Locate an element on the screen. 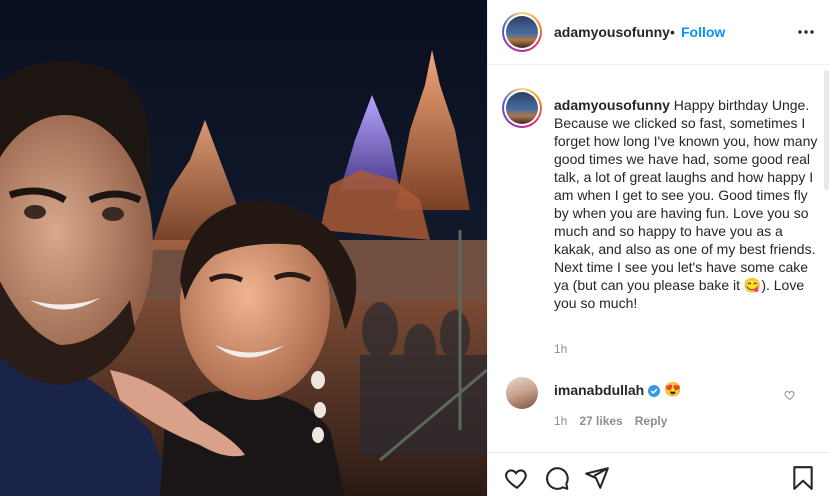  share-icon is located at coordinates (597, 478).